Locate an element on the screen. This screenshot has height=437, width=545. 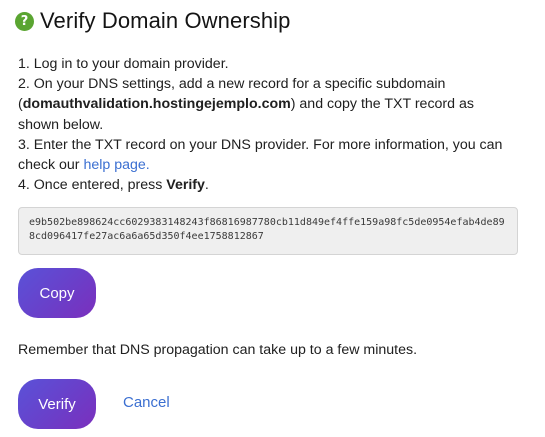
dialog-header: ? Verify Domain Ownership is located at coordinates (153, 21).